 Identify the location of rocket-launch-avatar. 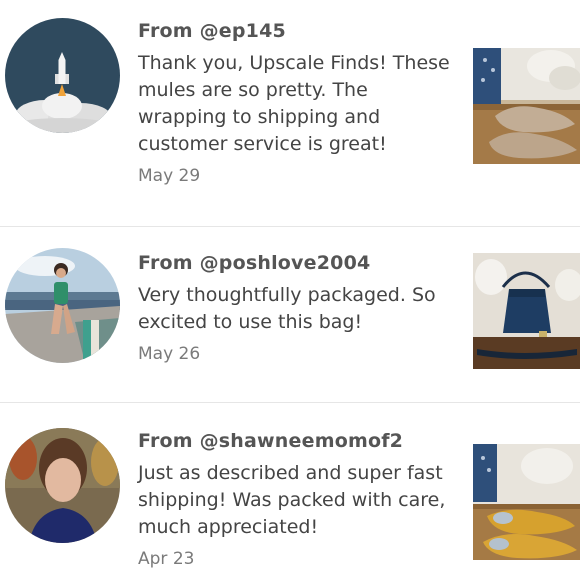
(62, 75).